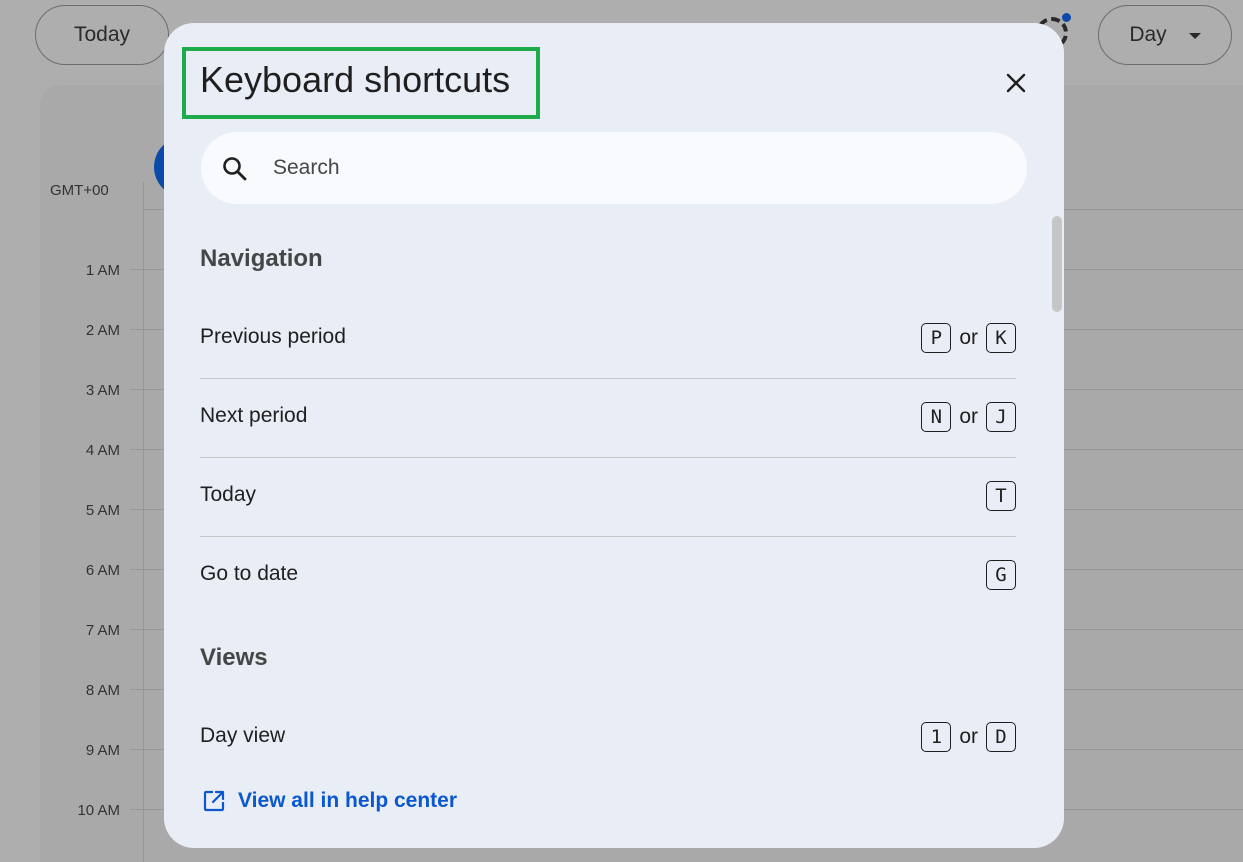  What do you see at coordinates (936, 737) in the screenshot?
I see `key-cap: 1` at bounding box center [936, 737].